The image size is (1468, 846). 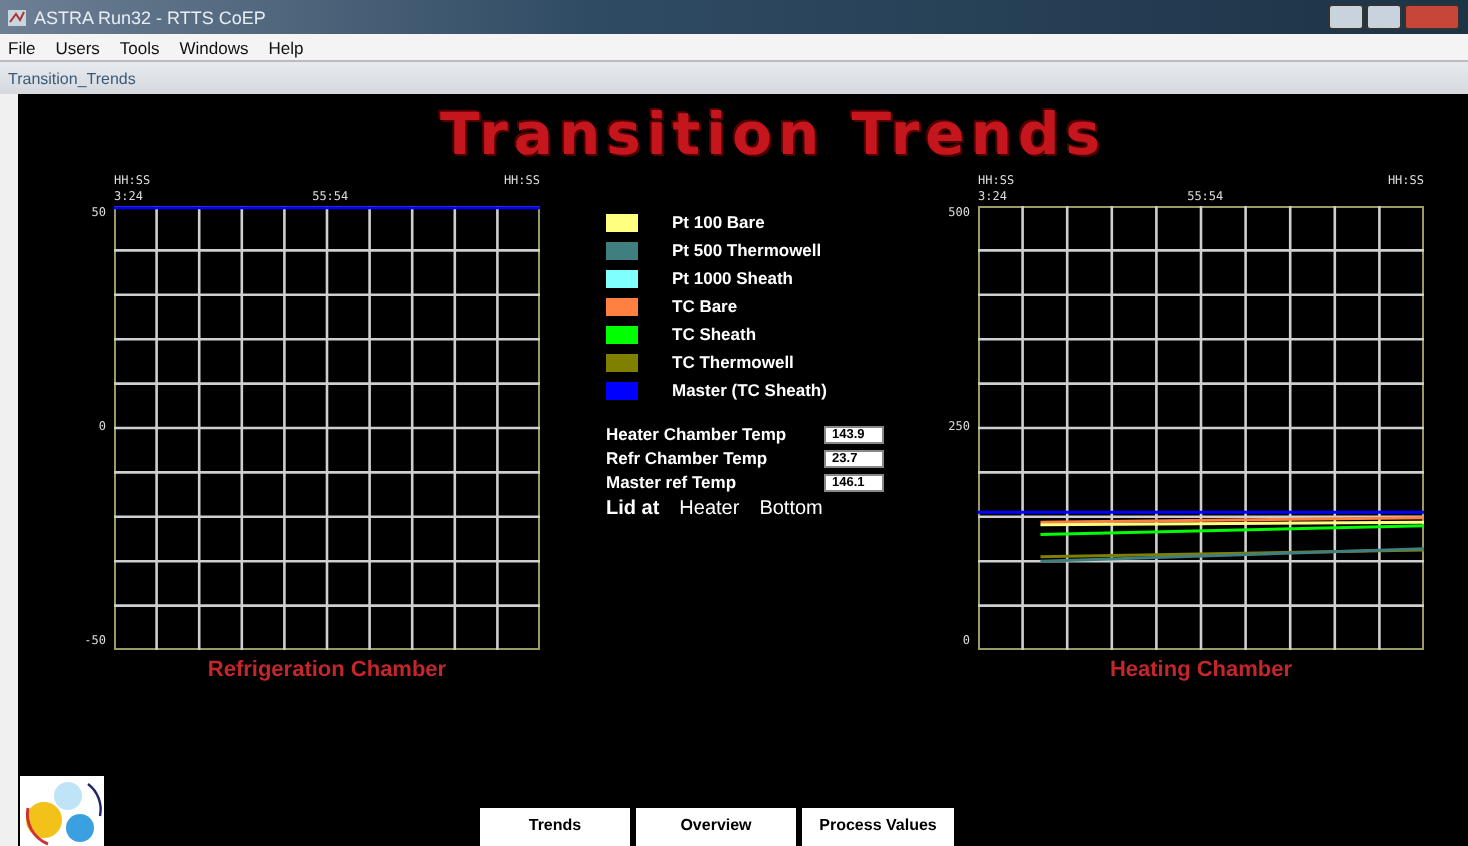 What do you see at coordinates (214, 47) in the screenshot?
I see `menu-item: Windows` at bounding box center [214, 47].